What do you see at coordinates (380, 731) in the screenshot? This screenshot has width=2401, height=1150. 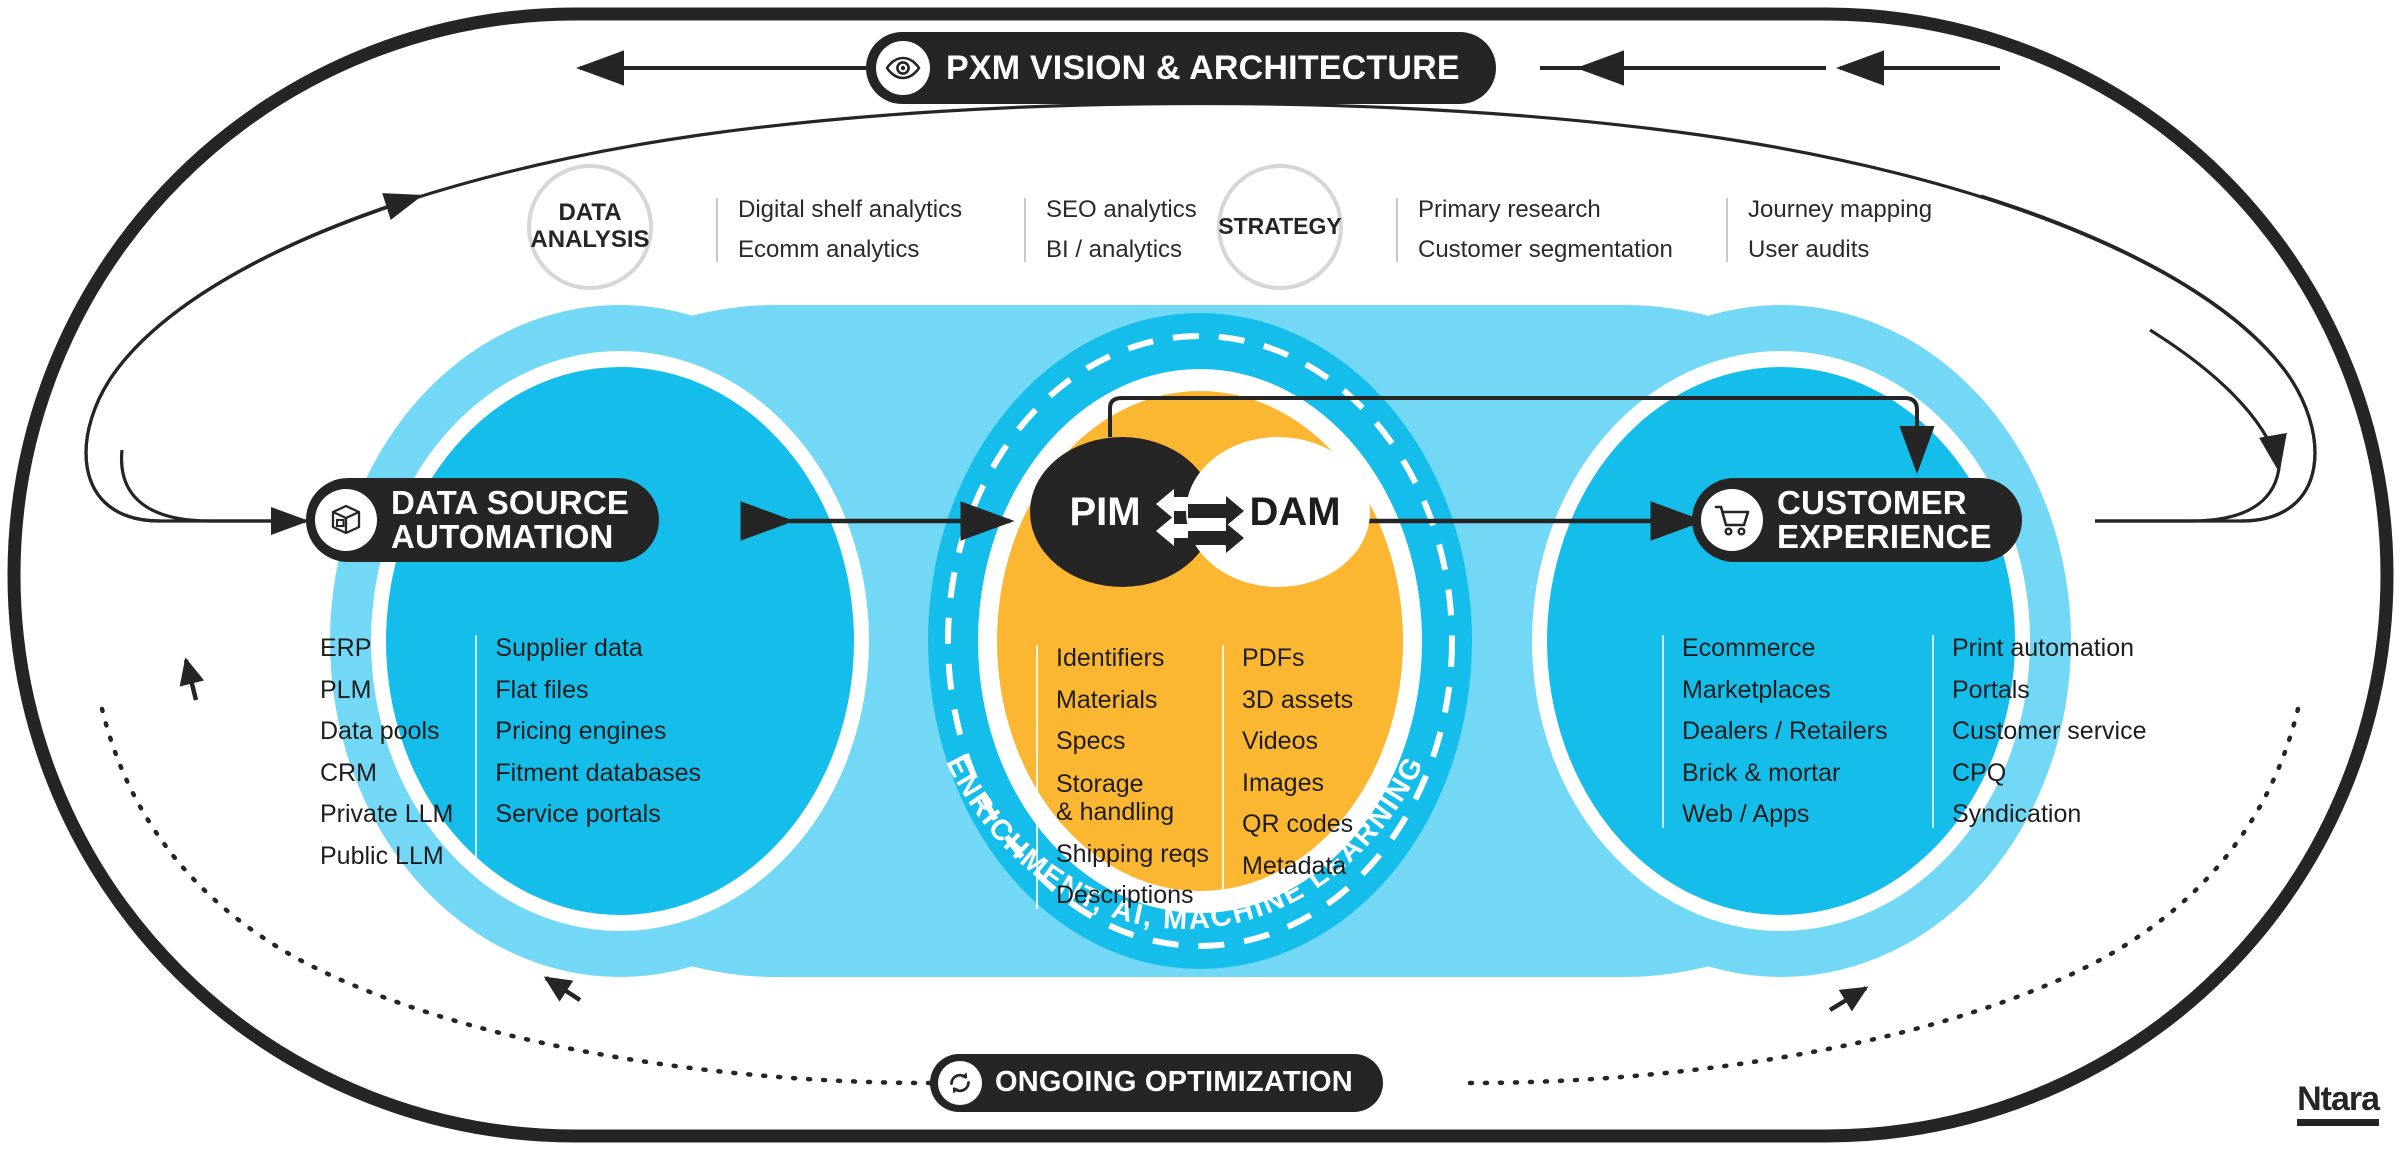 I see `list-item: Data pools` at bounding box center [380, 731].